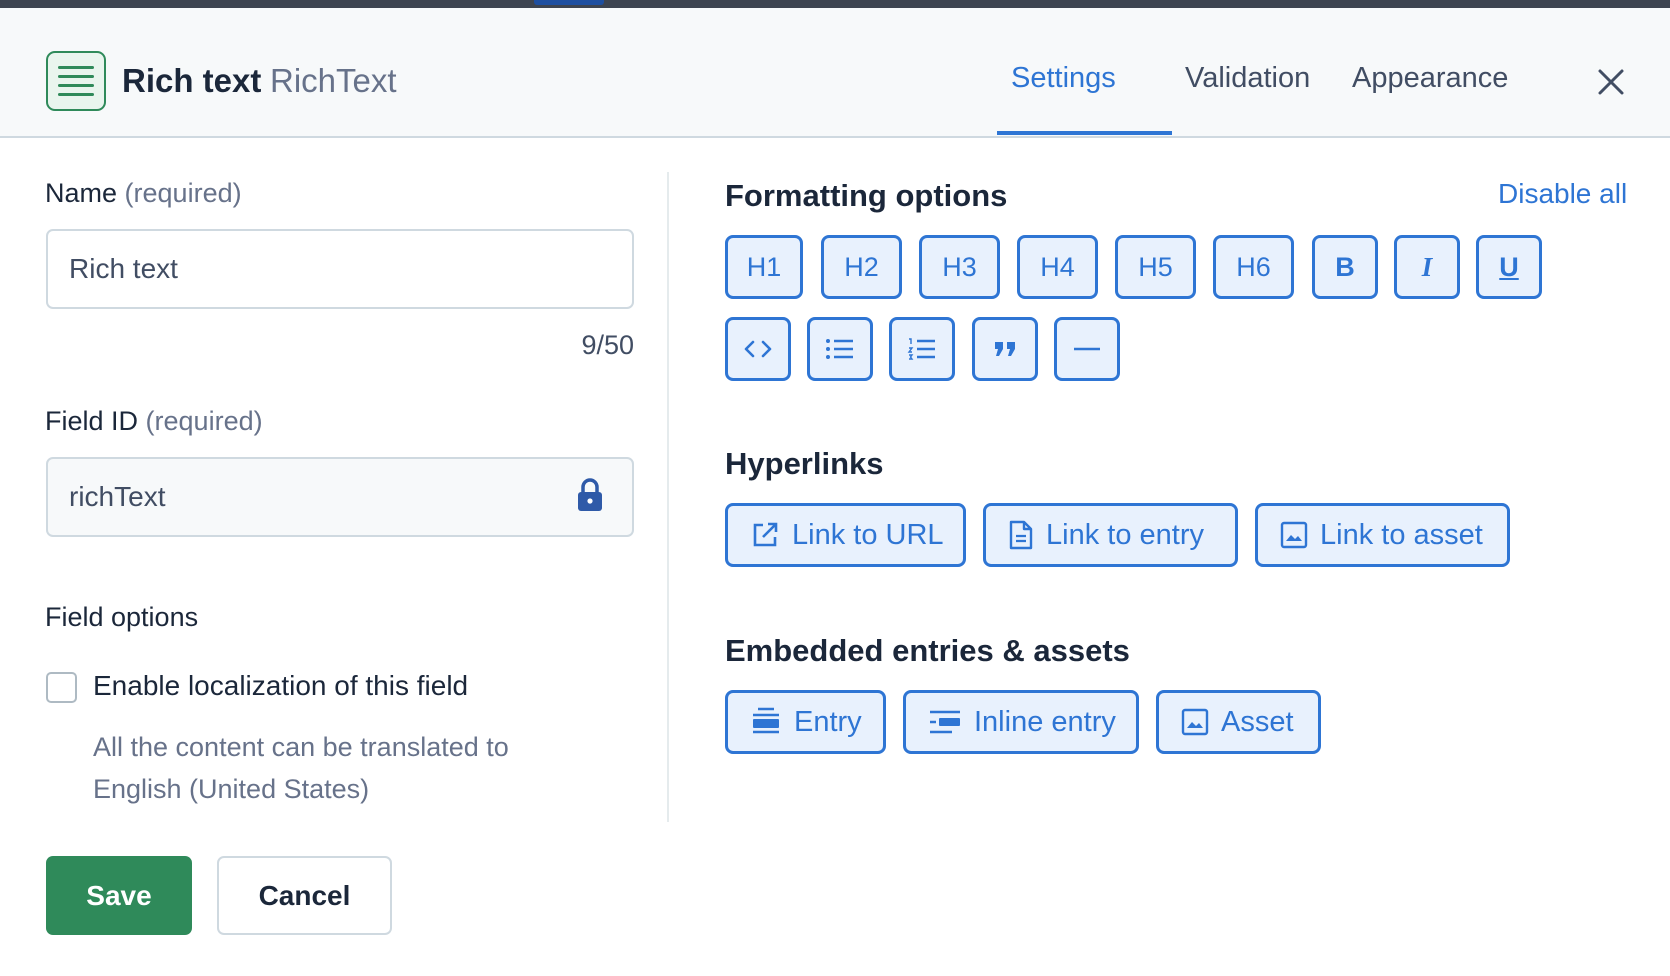 The height and width of the screenshot is (976, 1670). I want to click on numbered-list-icon, so click(921, 349).